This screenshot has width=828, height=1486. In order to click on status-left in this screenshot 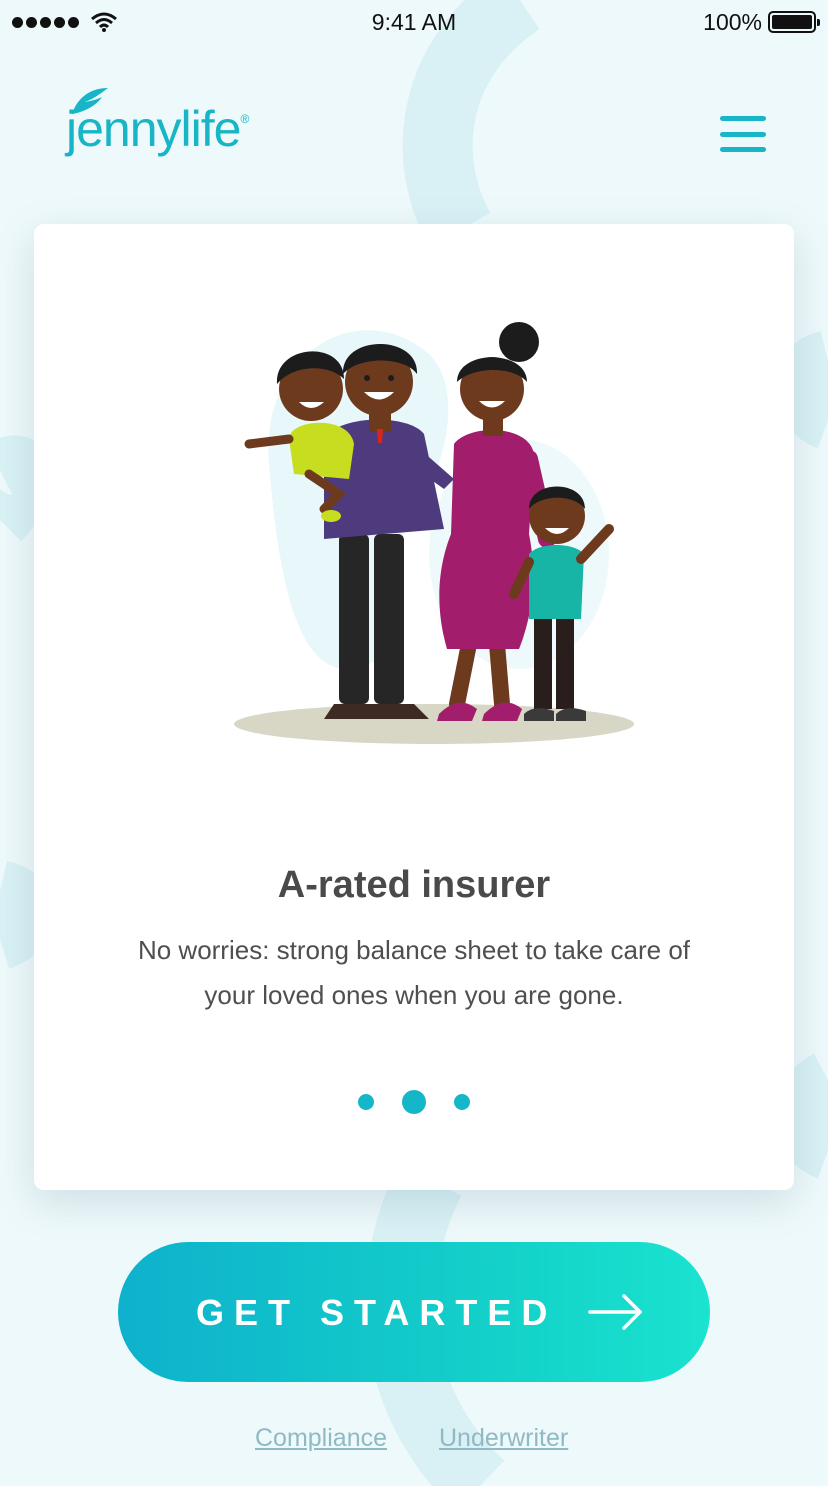, I will do `click(64, 22)`.